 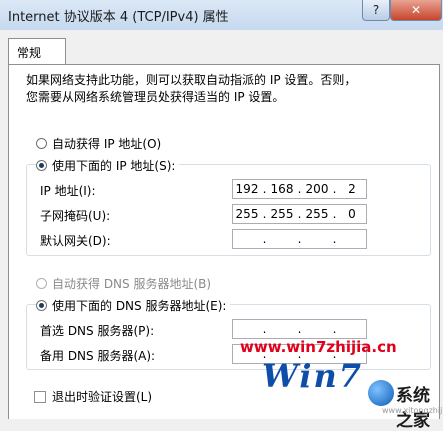 I want to click on watermark-logo: Win7, so click(x=313, y=376).